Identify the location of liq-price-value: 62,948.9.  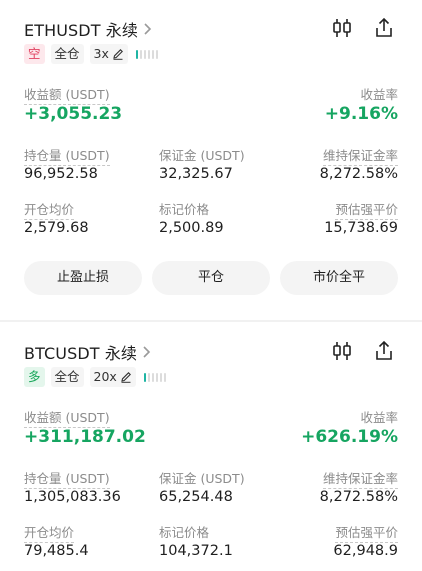
(365, 551).